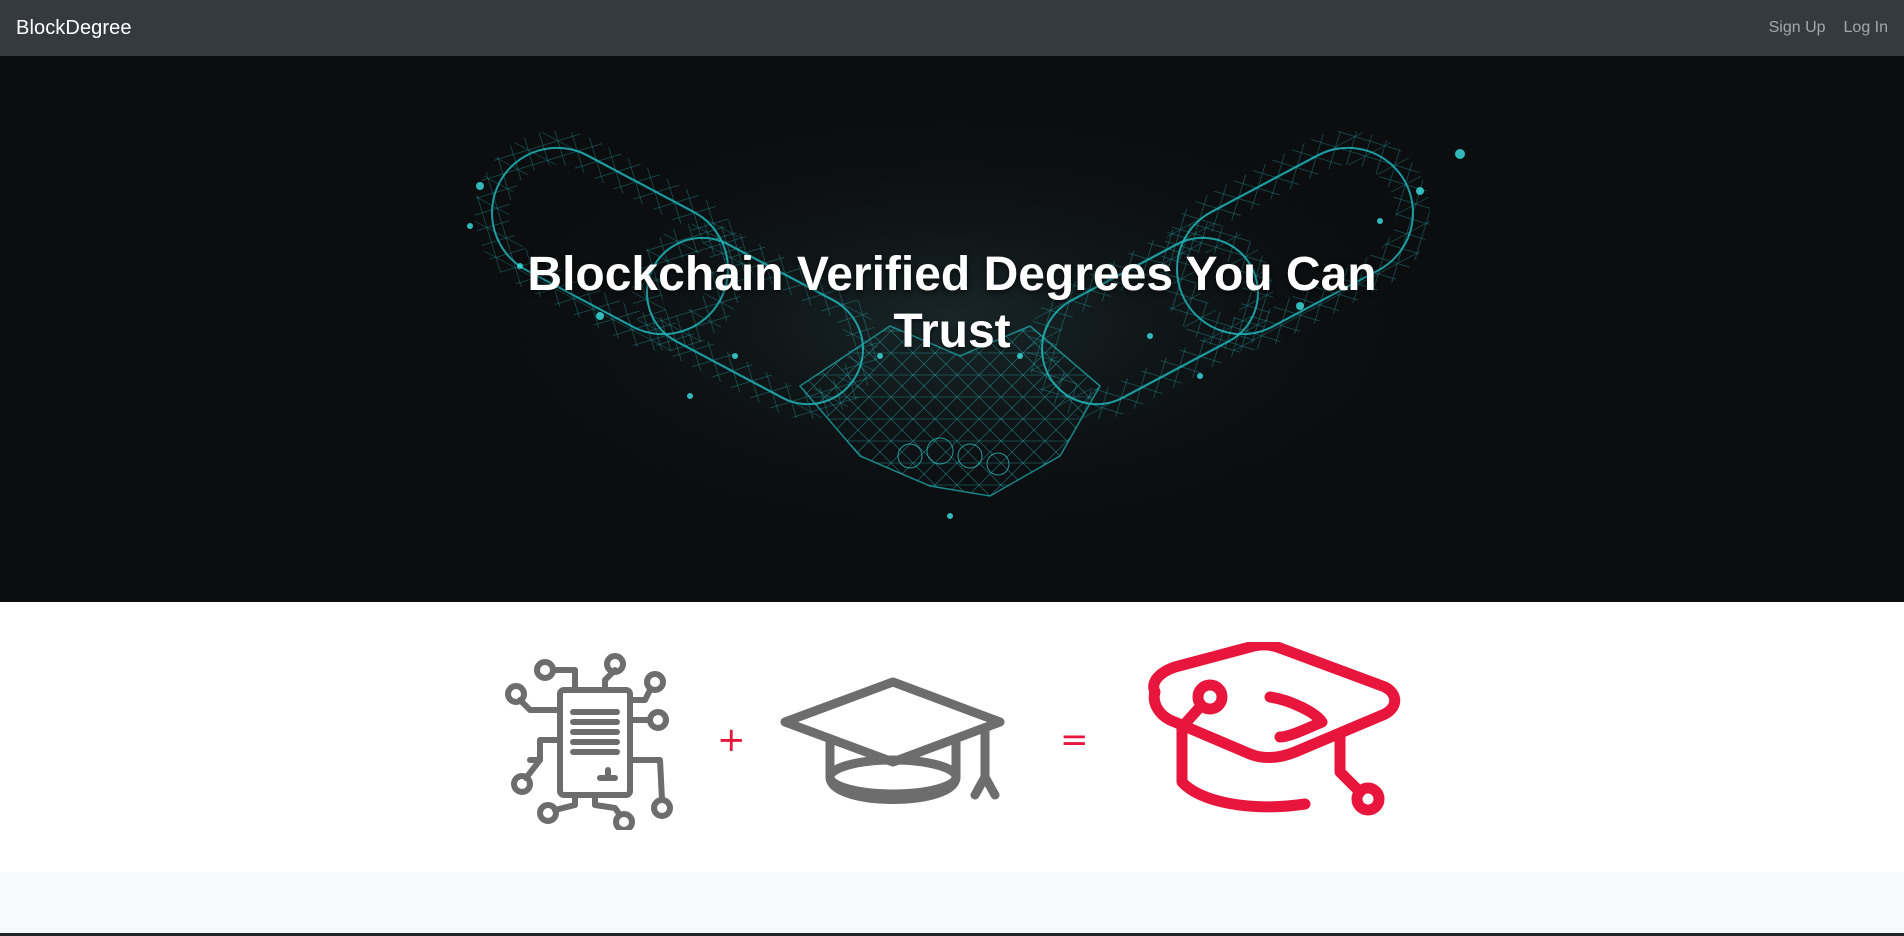 The height and width of the screenshot is (936, 1904). What do you see at coordinates (952, 28) in the screenshot?
I see `top-navbar: BlockDegree Sign Up Log In` at bounding box center [952, 28].